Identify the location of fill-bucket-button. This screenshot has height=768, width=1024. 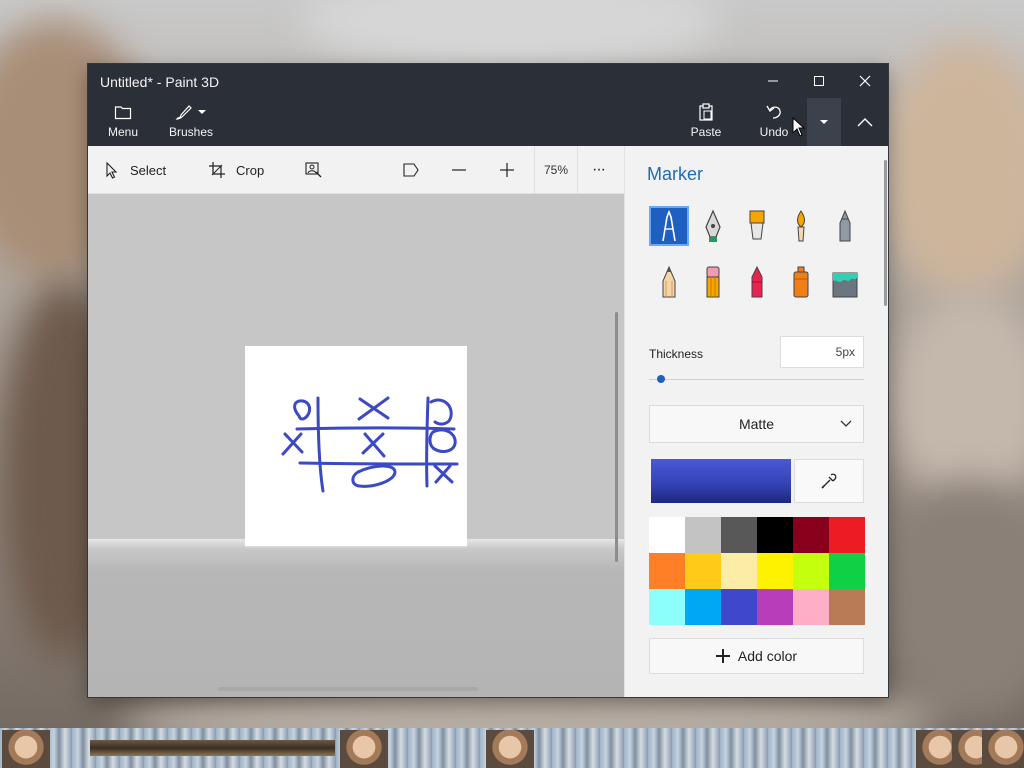
(845, 282).